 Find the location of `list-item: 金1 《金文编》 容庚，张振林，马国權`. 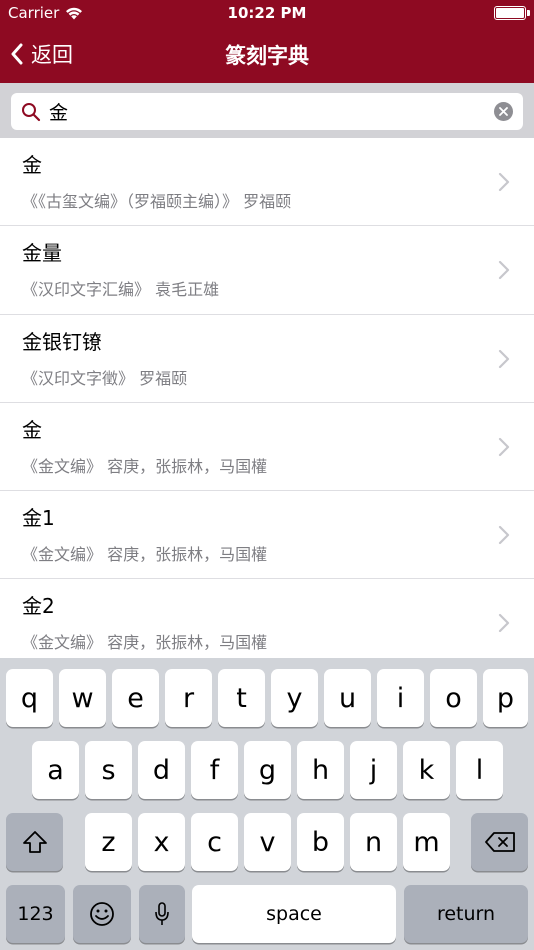

list-item: 金1 《金文编》 容庚，张振林，马国權 is located at coordinates (267, 535).